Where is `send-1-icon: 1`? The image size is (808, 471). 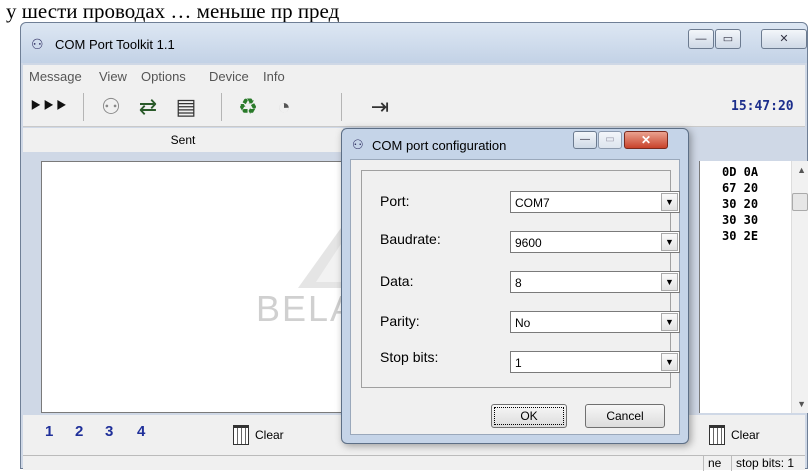 send-1-icon: 1 is located at coordinates (58, 435).